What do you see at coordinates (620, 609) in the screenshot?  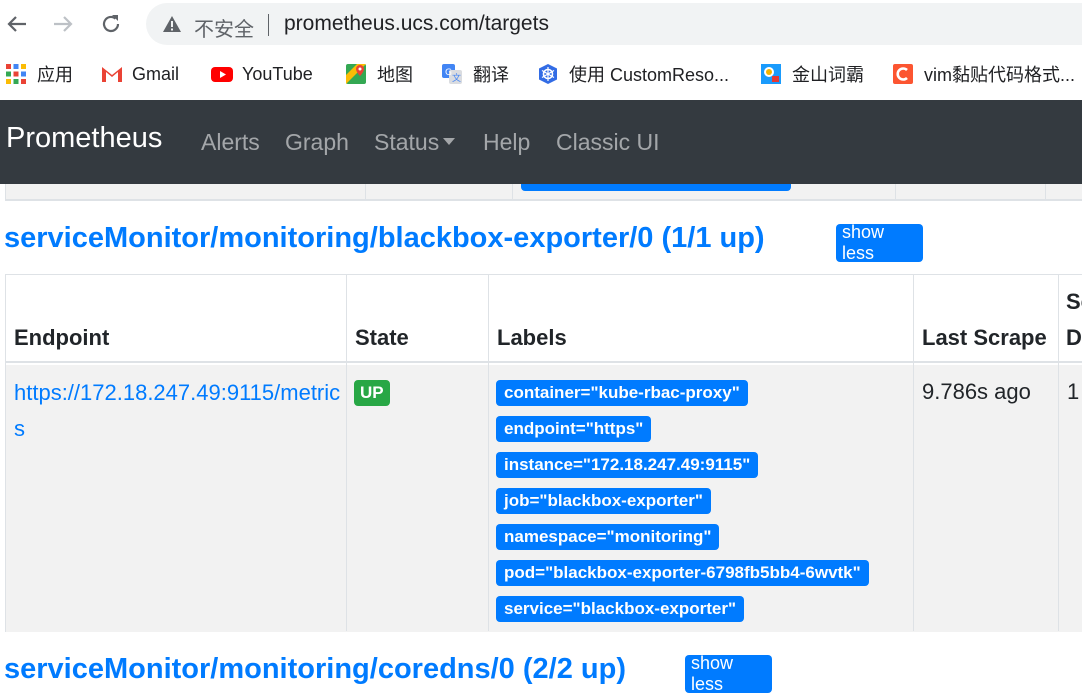 I see `label-badge: service="blackbox-exporter"` at bounding box center [620, 609].